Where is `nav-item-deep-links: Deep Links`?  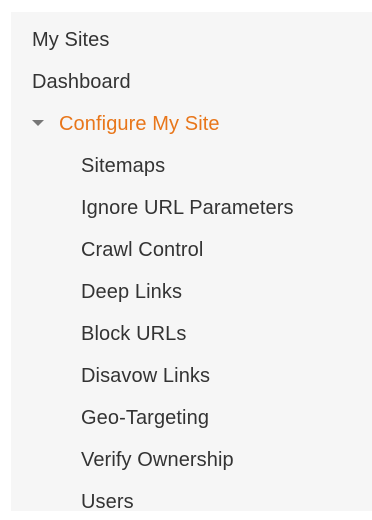
nav-item-deep-links: Deep Links is located at coordinates (191, 292).